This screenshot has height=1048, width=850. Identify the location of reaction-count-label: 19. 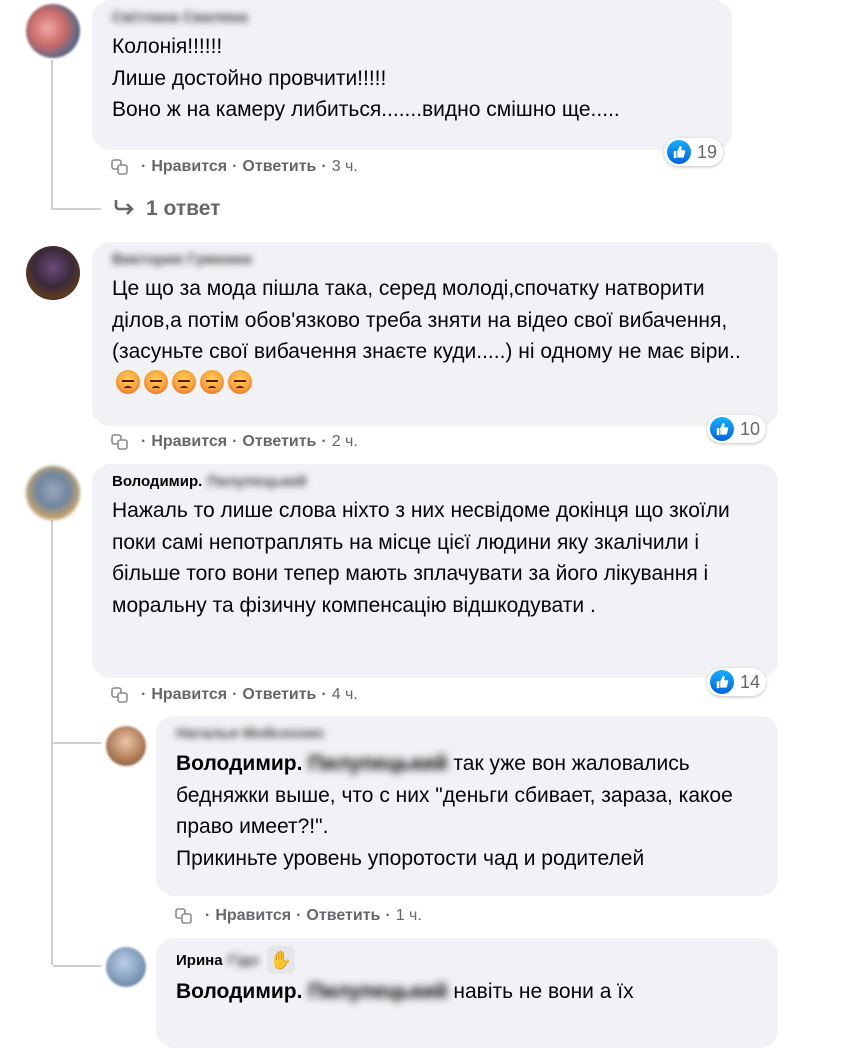
(707, 151).